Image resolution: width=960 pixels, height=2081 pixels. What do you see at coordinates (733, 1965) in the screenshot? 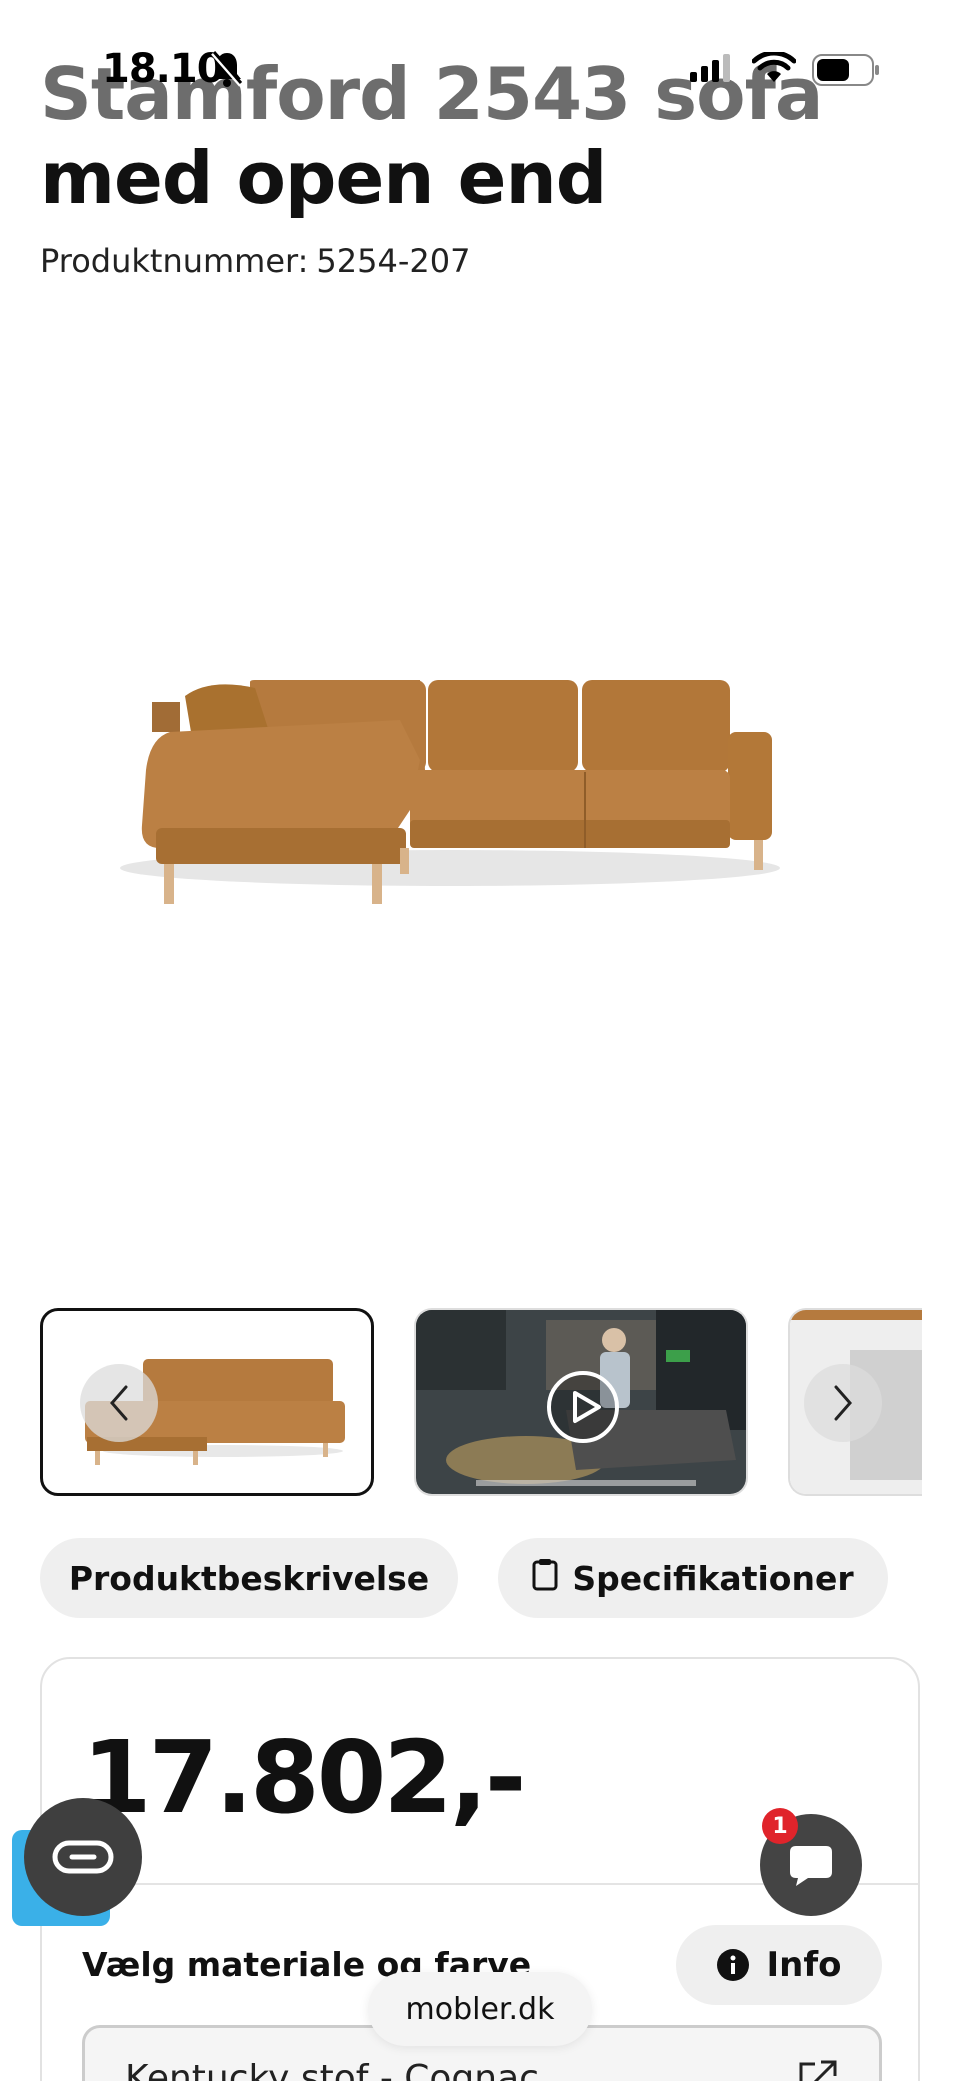
I see `info-icon` at bounding box center [733, 1965].